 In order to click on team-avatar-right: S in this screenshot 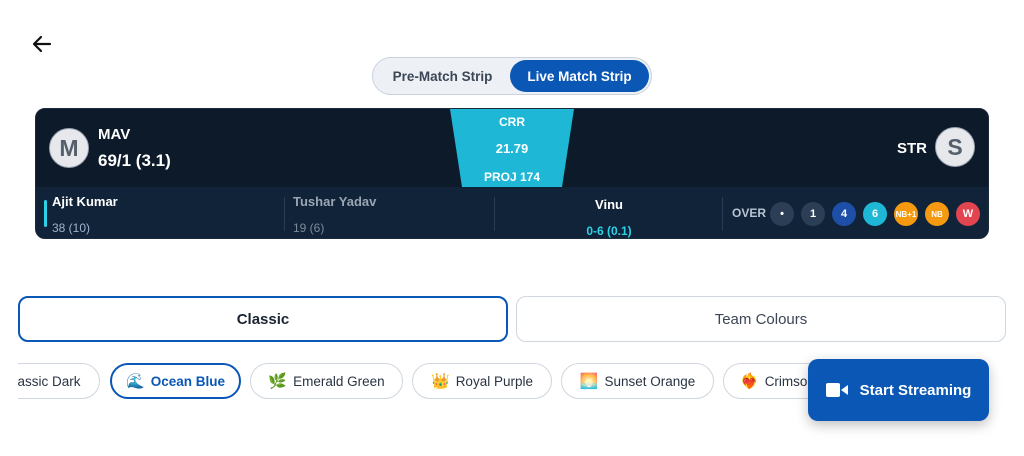, I will do `click(955, 147)`.